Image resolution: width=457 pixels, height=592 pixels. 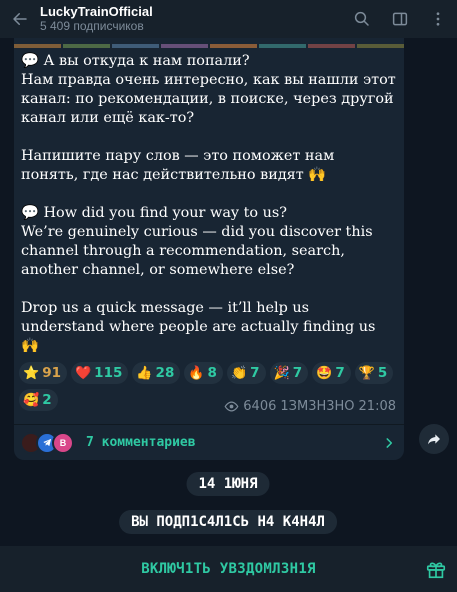 I want to click on more-button, so click(x=438, y=19).